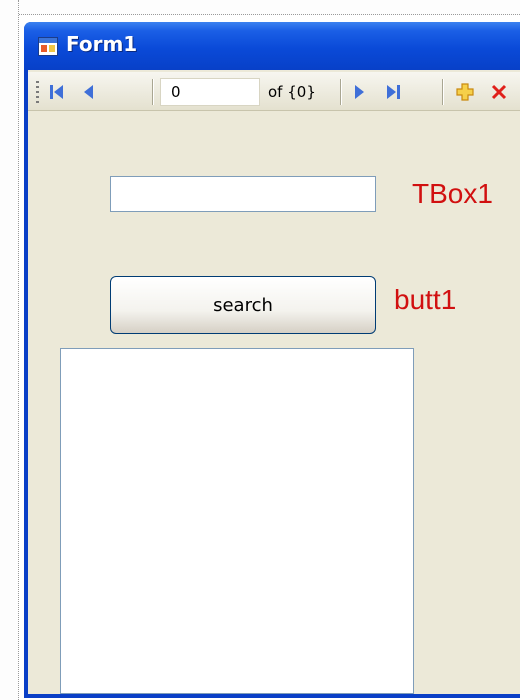 The width and height of the screenshot is (520, 700). What do you see at coordinates (465, 92) in the screenshot?
I see `add-new-icon` at bounding box center [465, 92].